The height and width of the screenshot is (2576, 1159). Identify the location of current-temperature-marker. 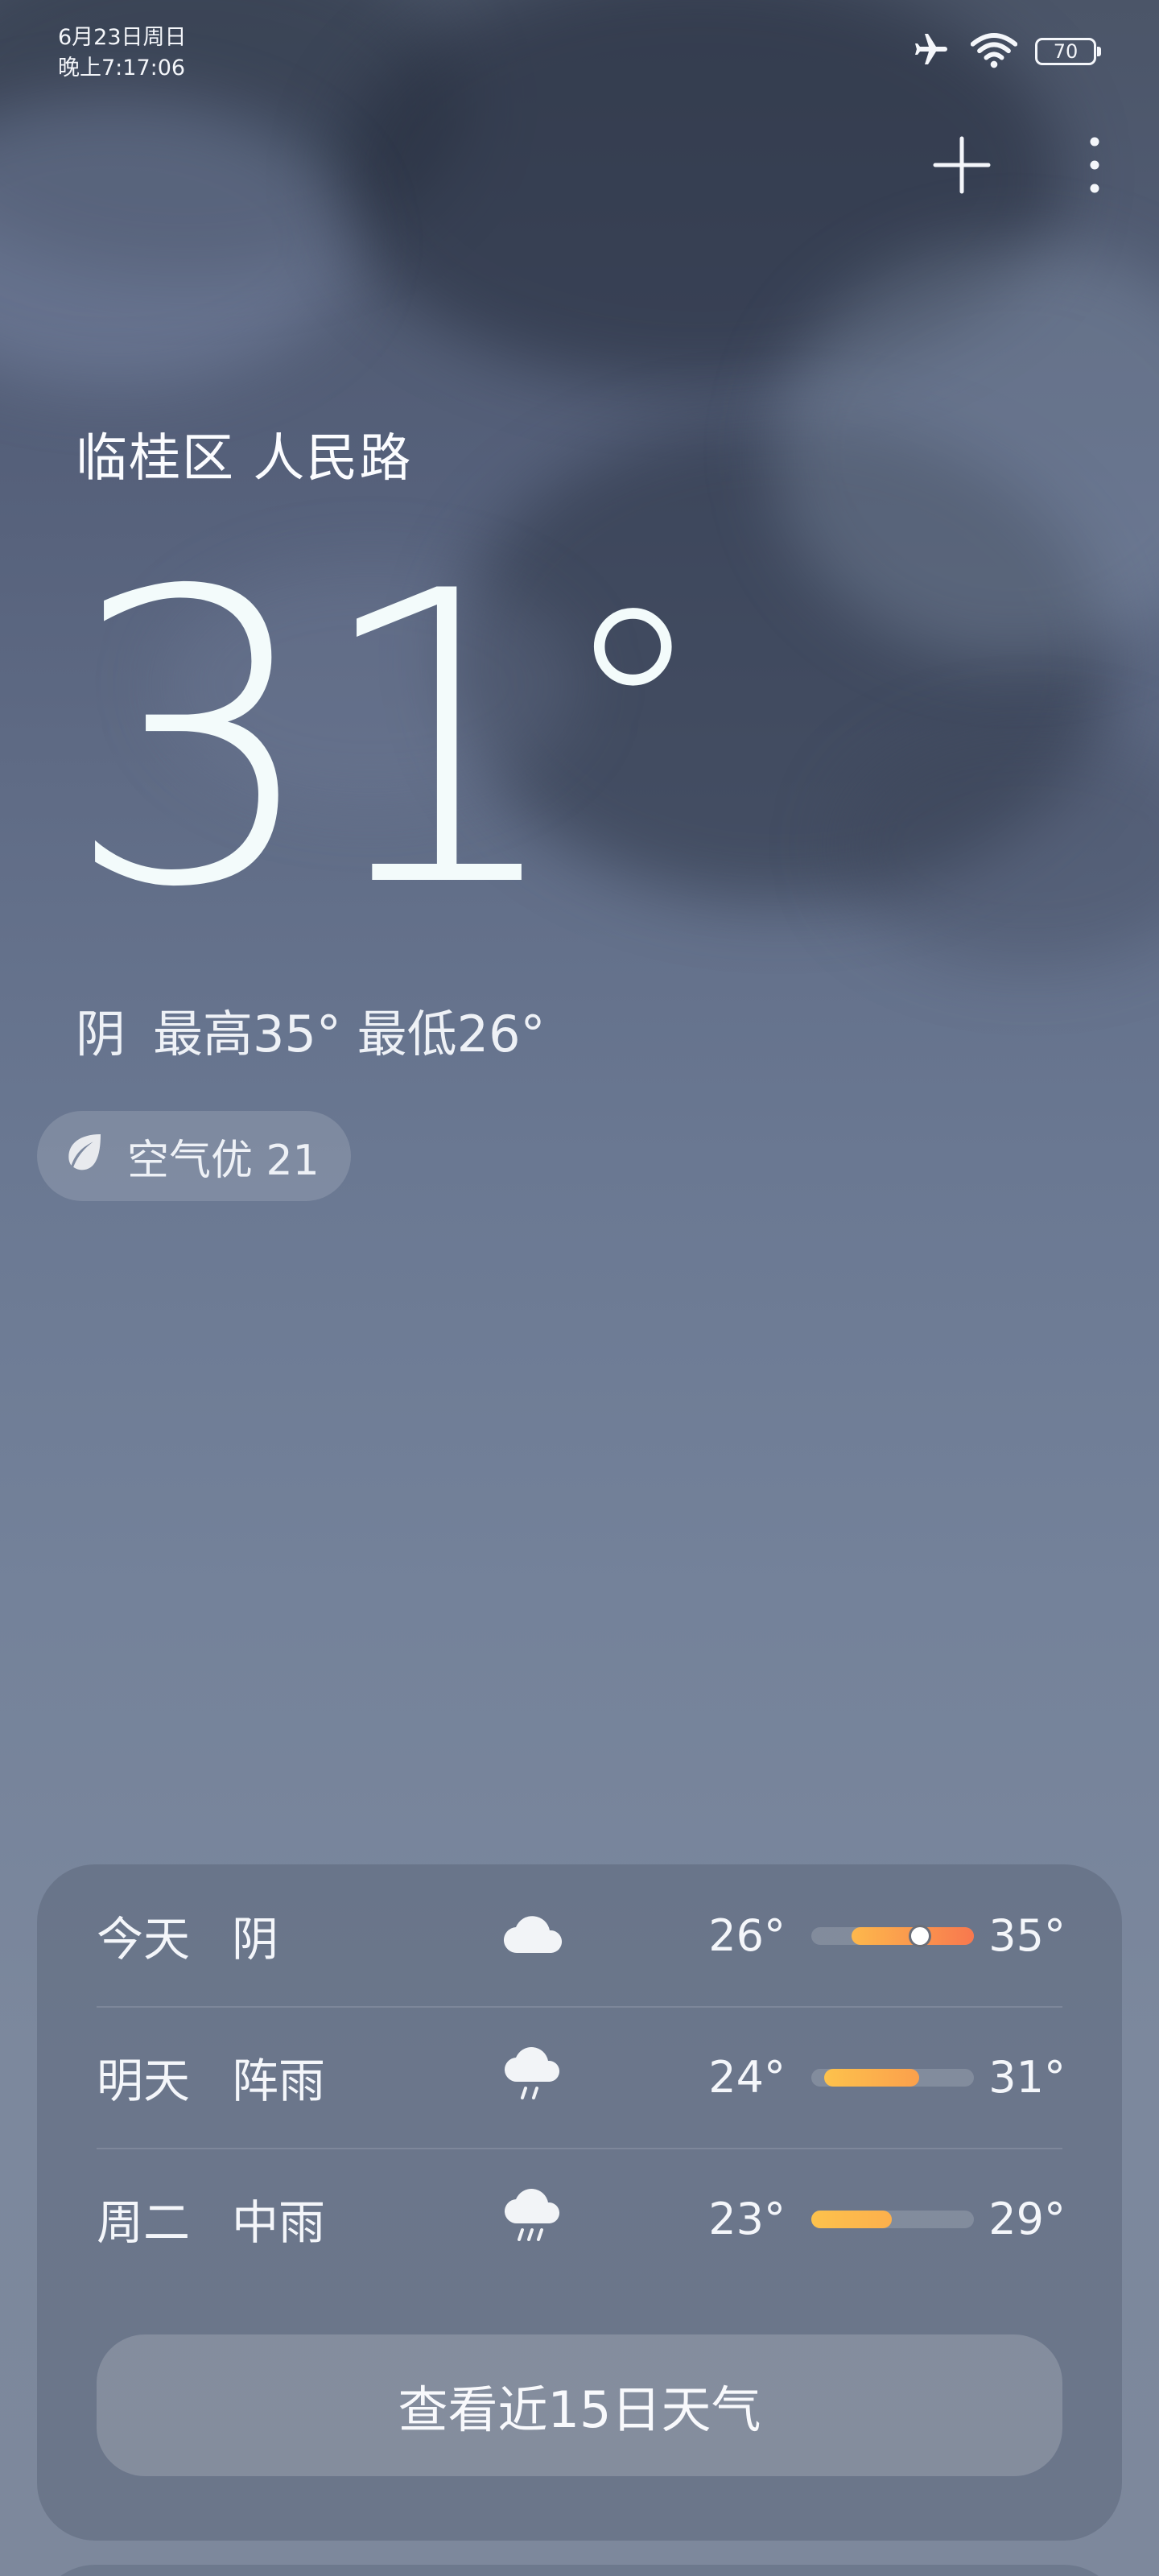
(920, 1936).